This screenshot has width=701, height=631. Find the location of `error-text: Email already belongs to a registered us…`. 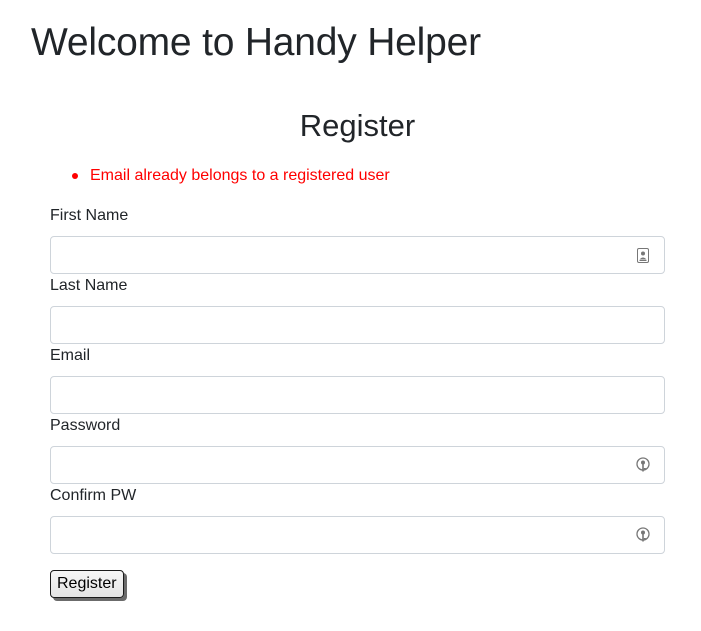

error-text: Email already belongs to a registered us… is located at coordinates (240, 175).